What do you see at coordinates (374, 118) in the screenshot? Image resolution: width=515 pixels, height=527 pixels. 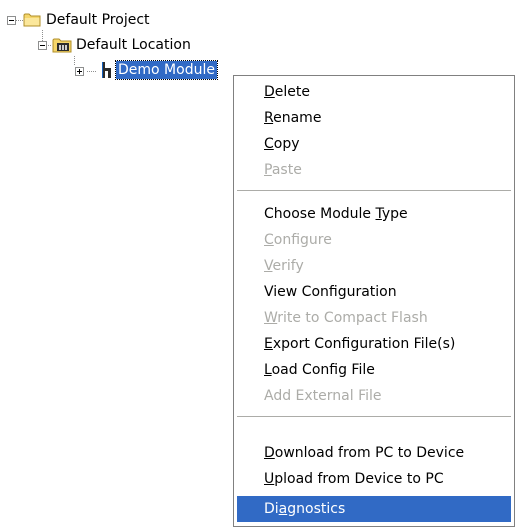 I see `menu-item-rename: Rename` at bounding box center [374, 118].